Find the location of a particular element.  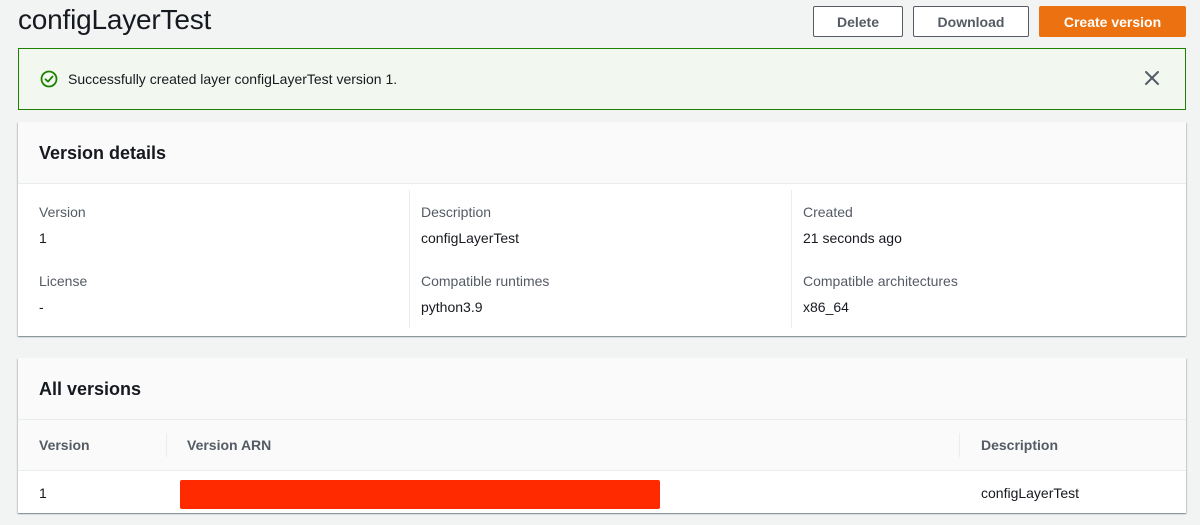

redacted-version-arn is located at coordinates (420, 494).